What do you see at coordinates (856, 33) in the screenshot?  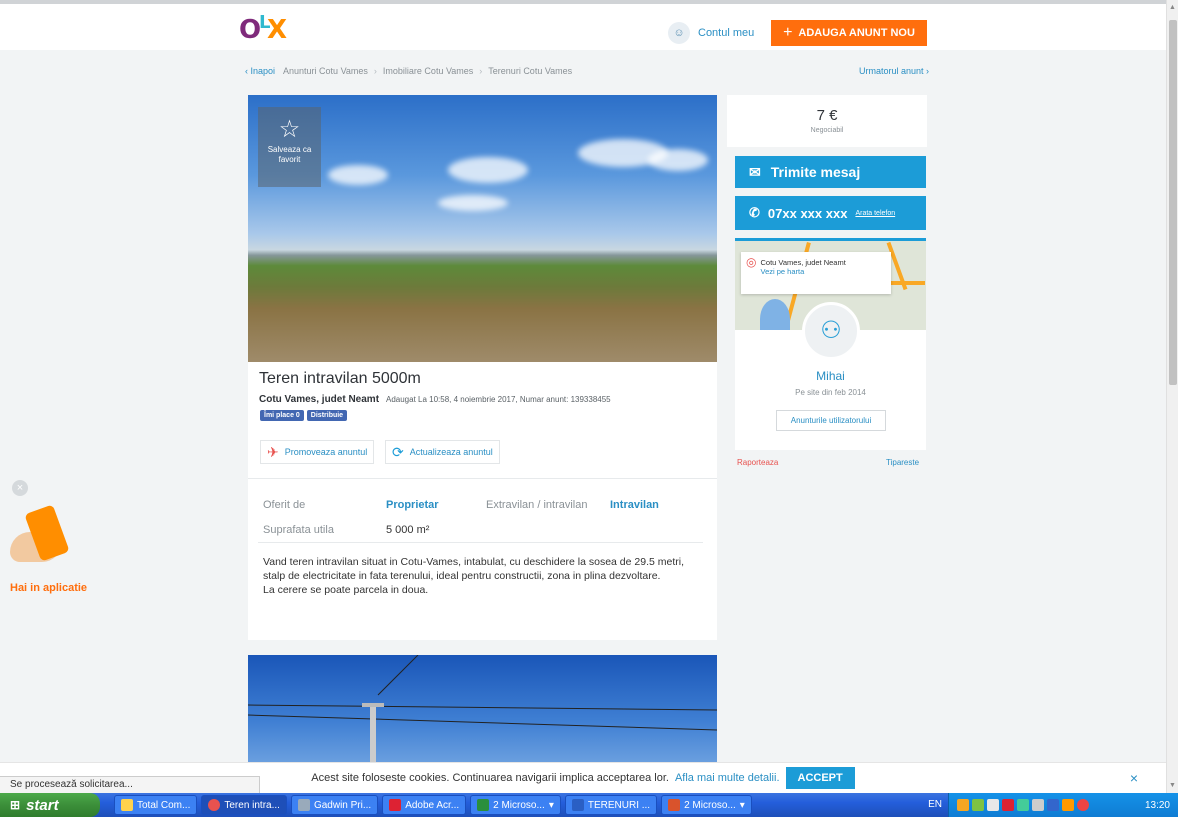 I see `post-ad-label: ADAUGA ANUNT NOU` at bounding box center [856, 33].